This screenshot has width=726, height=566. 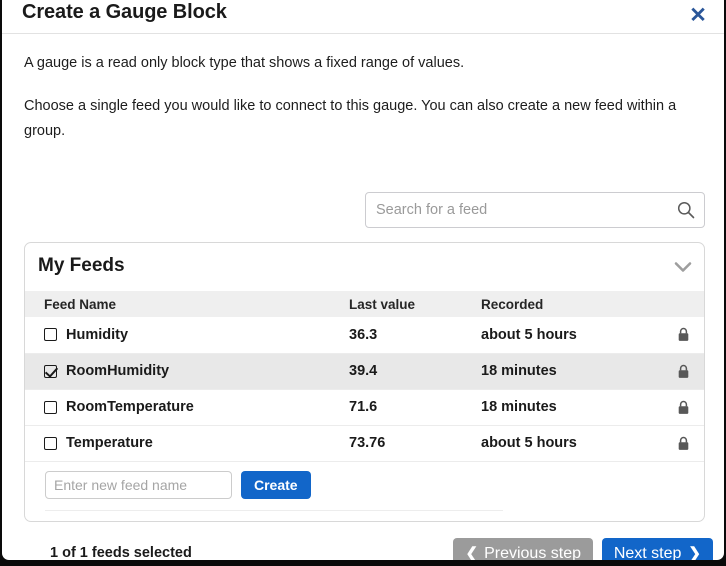 I want to click on cell-last-value: 39.4, so click(x=363, y=371).